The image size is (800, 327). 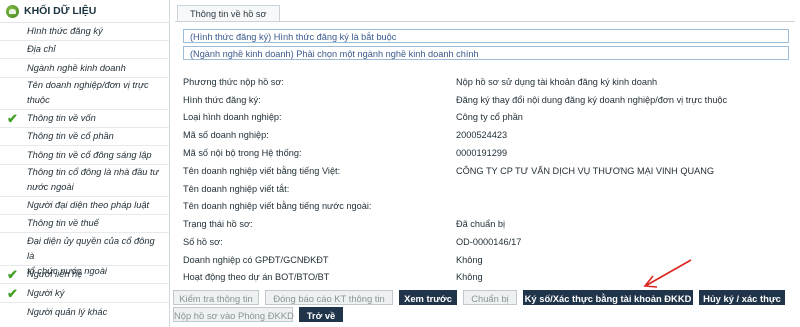 I want to click on preview-button: Xem trước, so click(x=428, y=297).